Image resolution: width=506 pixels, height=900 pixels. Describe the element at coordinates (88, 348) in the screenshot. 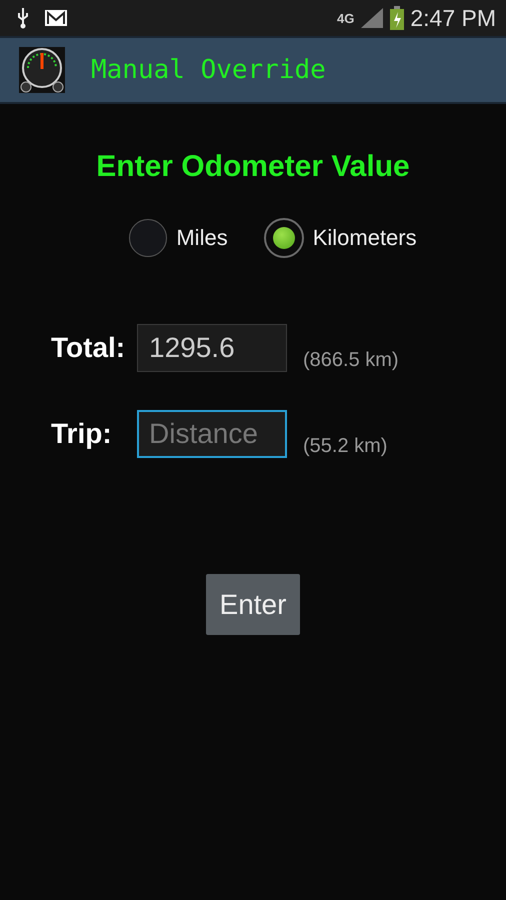

I see `field-label: Total:` at that location.